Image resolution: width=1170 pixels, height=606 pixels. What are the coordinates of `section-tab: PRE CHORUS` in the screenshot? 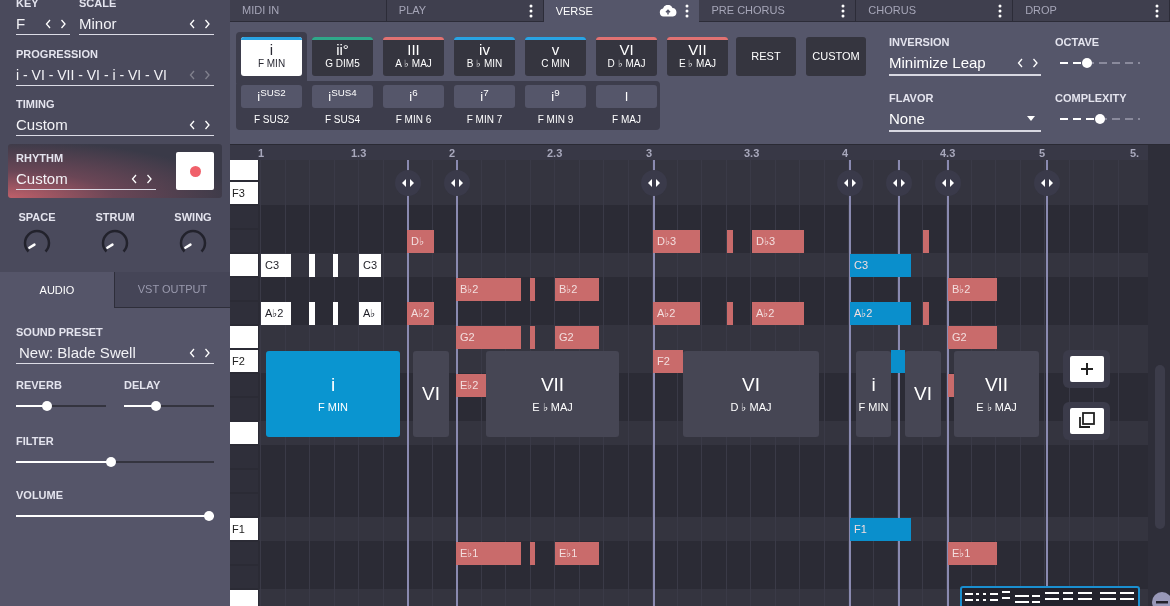 It's located at (778, 11).